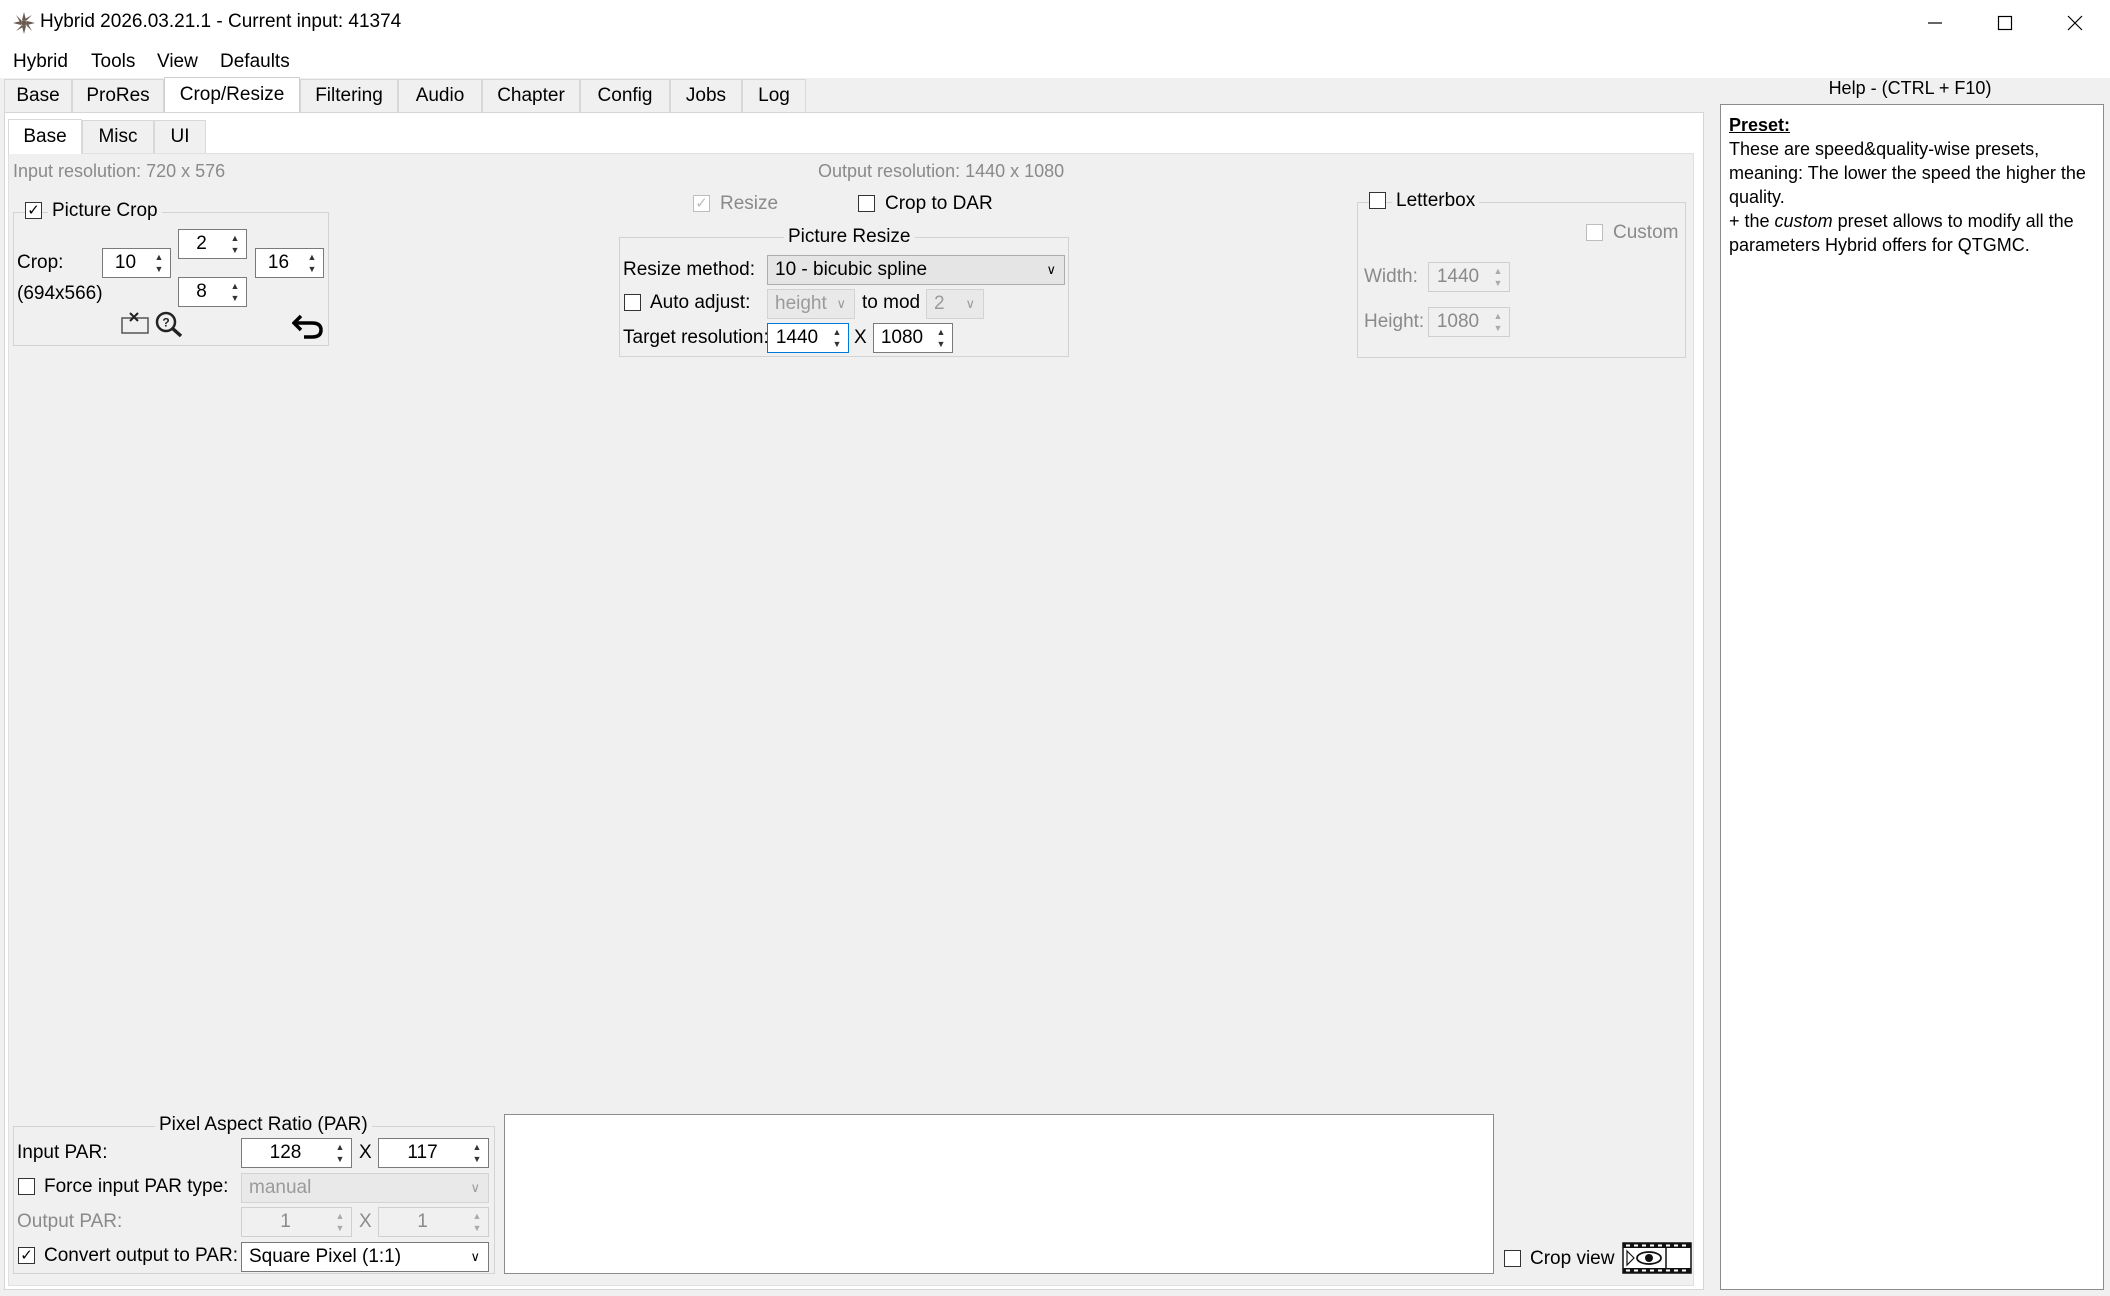 This screenshot has height=1296, width=2110. Describe the element at coordinates (118, 95) in the screenshot. I see `tab-prores: ProRes` at that location.